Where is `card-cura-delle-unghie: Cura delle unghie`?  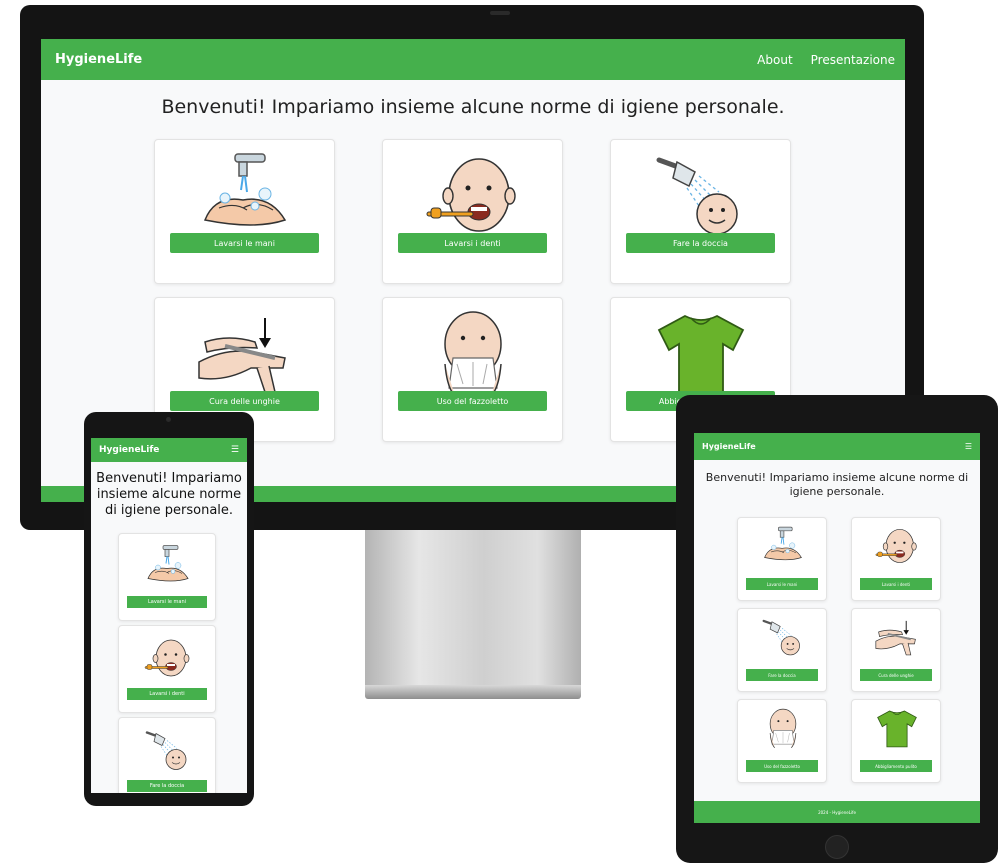
card-cura-delle-unghie: Cura delle unghie is located at coordinates (896, 650).